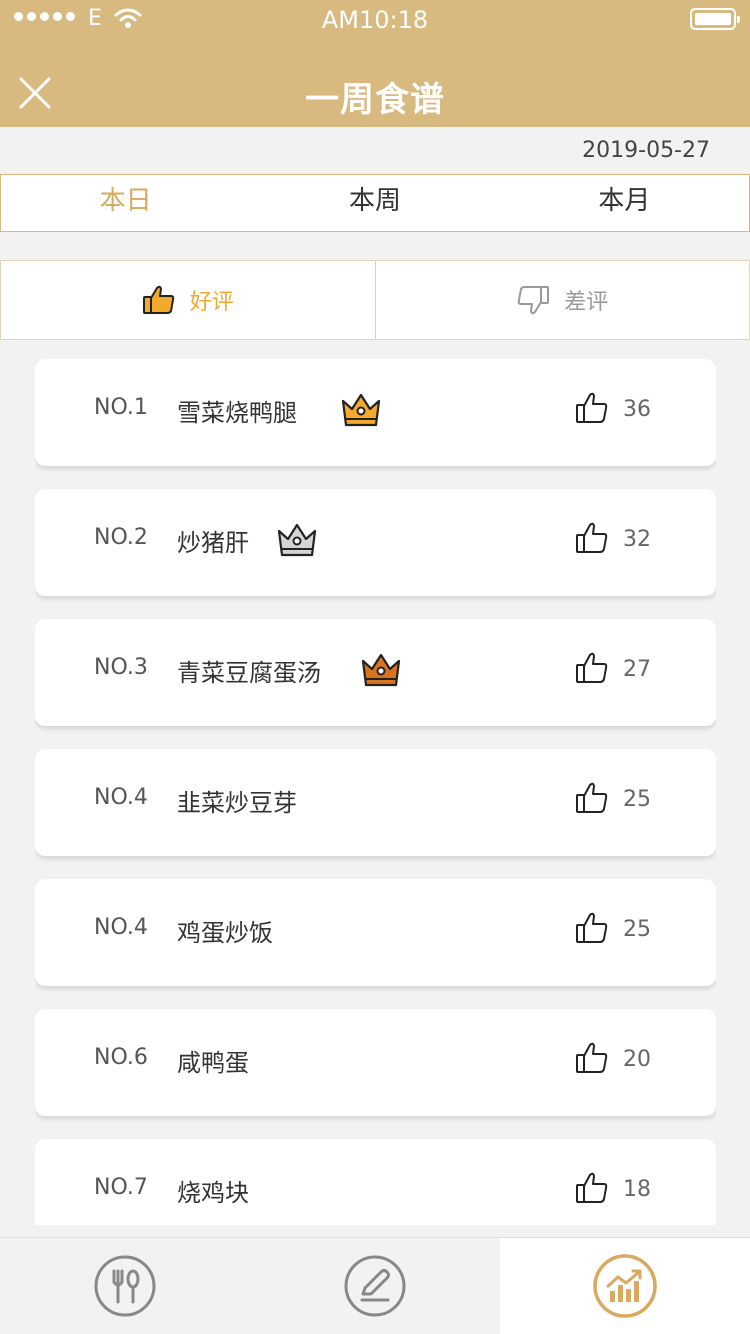 The width and height of the screenshot is (750, 1334). I want to click on thumbs-down-icon, so click(533, 300).